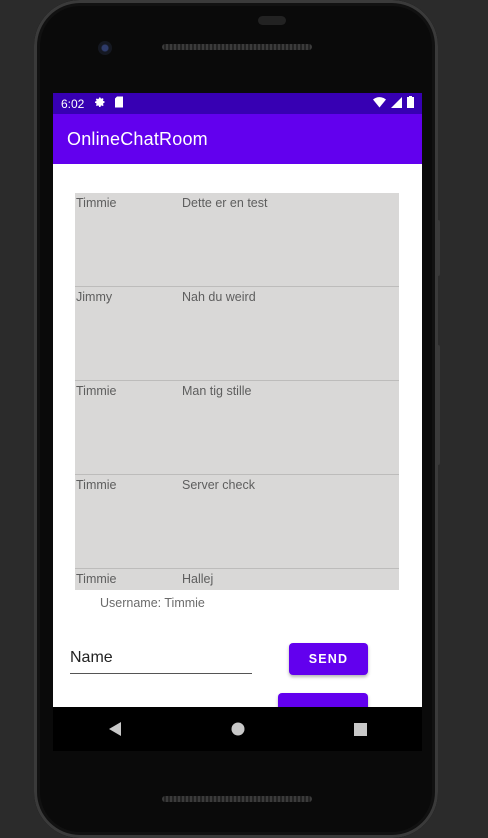 This screenshot has height=838, width=488. What do you see at coordinates (379, 103) in the screenshot?
I see `wifi-icon` at bounding box center [379, 103].